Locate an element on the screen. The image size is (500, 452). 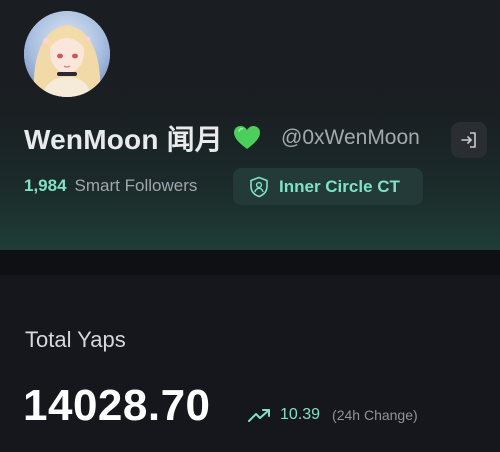
name-row: WenMoon 闻月 @0xWenMoon is located at coordinates (222, 138).